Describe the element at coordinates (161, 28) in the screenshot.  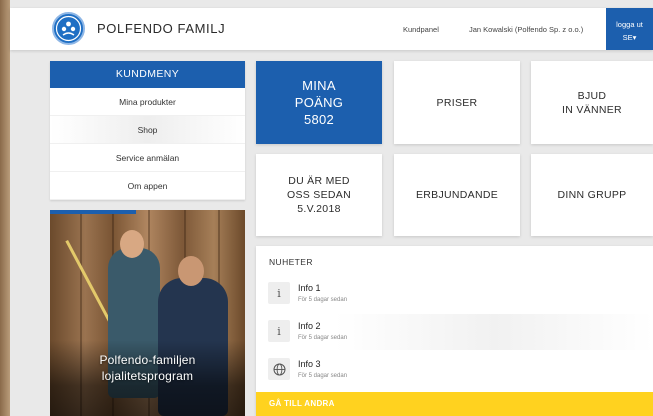
I see `brand-name: POLFENDO FAMILJ` at that location.